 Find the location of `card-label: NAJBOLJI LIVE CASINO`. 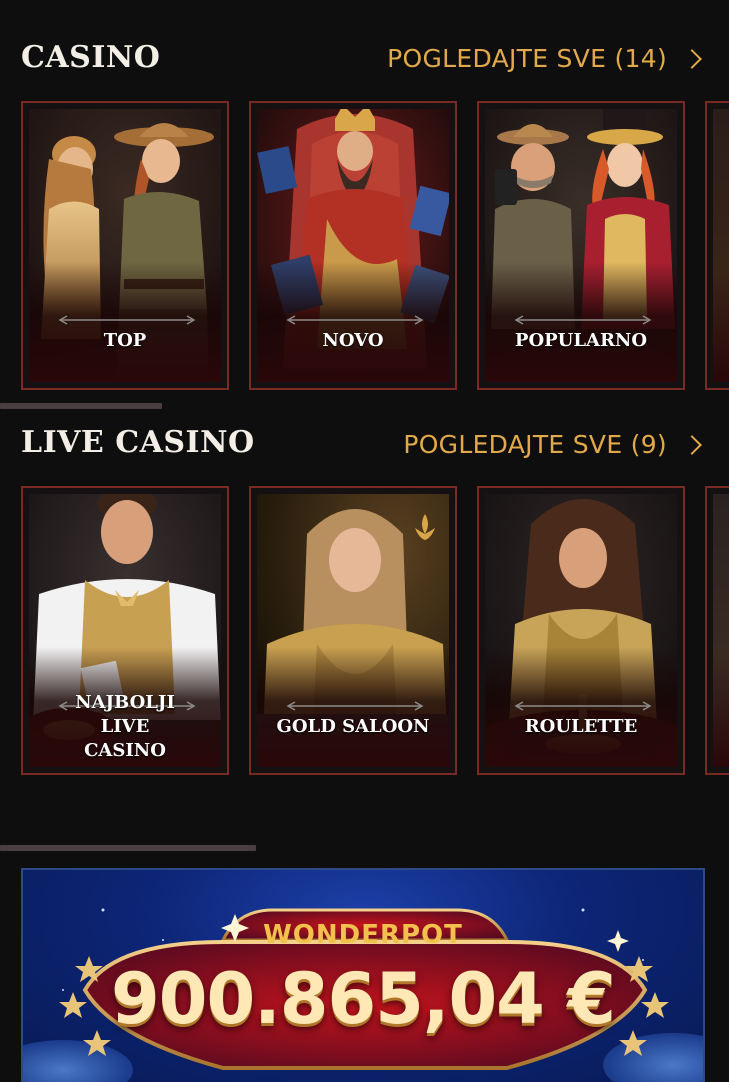

card-label: NAJBOLJI LIVE CASINO is located at coordinates (125, 726).